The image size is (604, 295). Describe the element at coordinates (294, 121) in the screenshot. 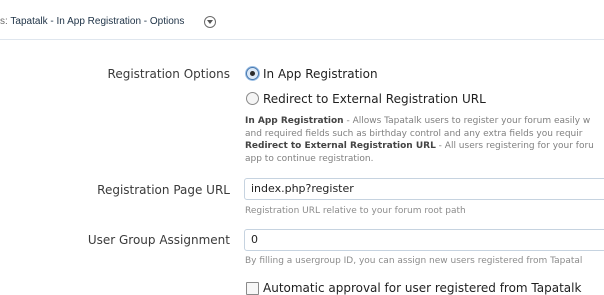

I see `desc-in-app-title: In App Registration` at that location.